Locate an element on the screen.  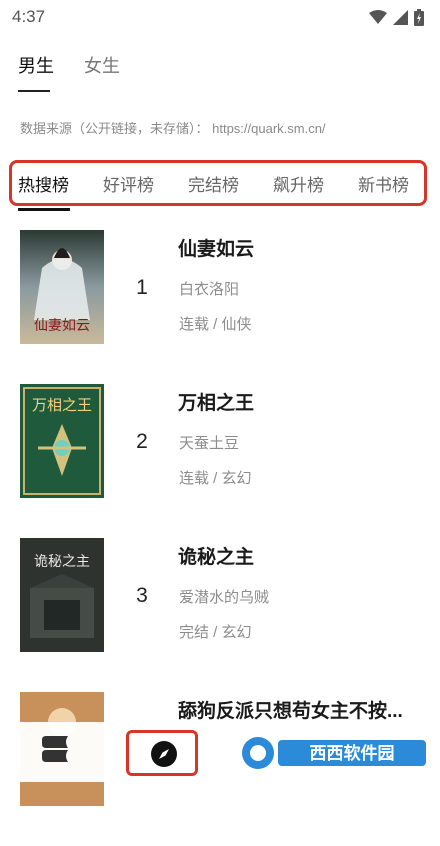
rank-number: 2 is located at coordinates (142, 441).